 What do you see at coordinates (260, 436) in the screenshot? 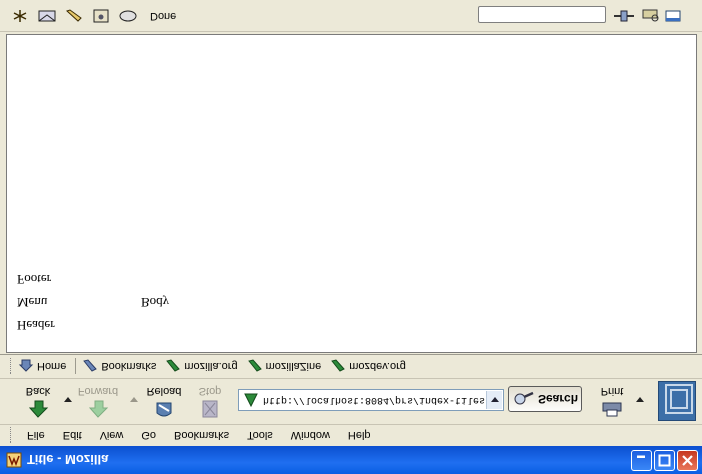
I see `menu-tools: Tools` at bounding box center [260, 436].